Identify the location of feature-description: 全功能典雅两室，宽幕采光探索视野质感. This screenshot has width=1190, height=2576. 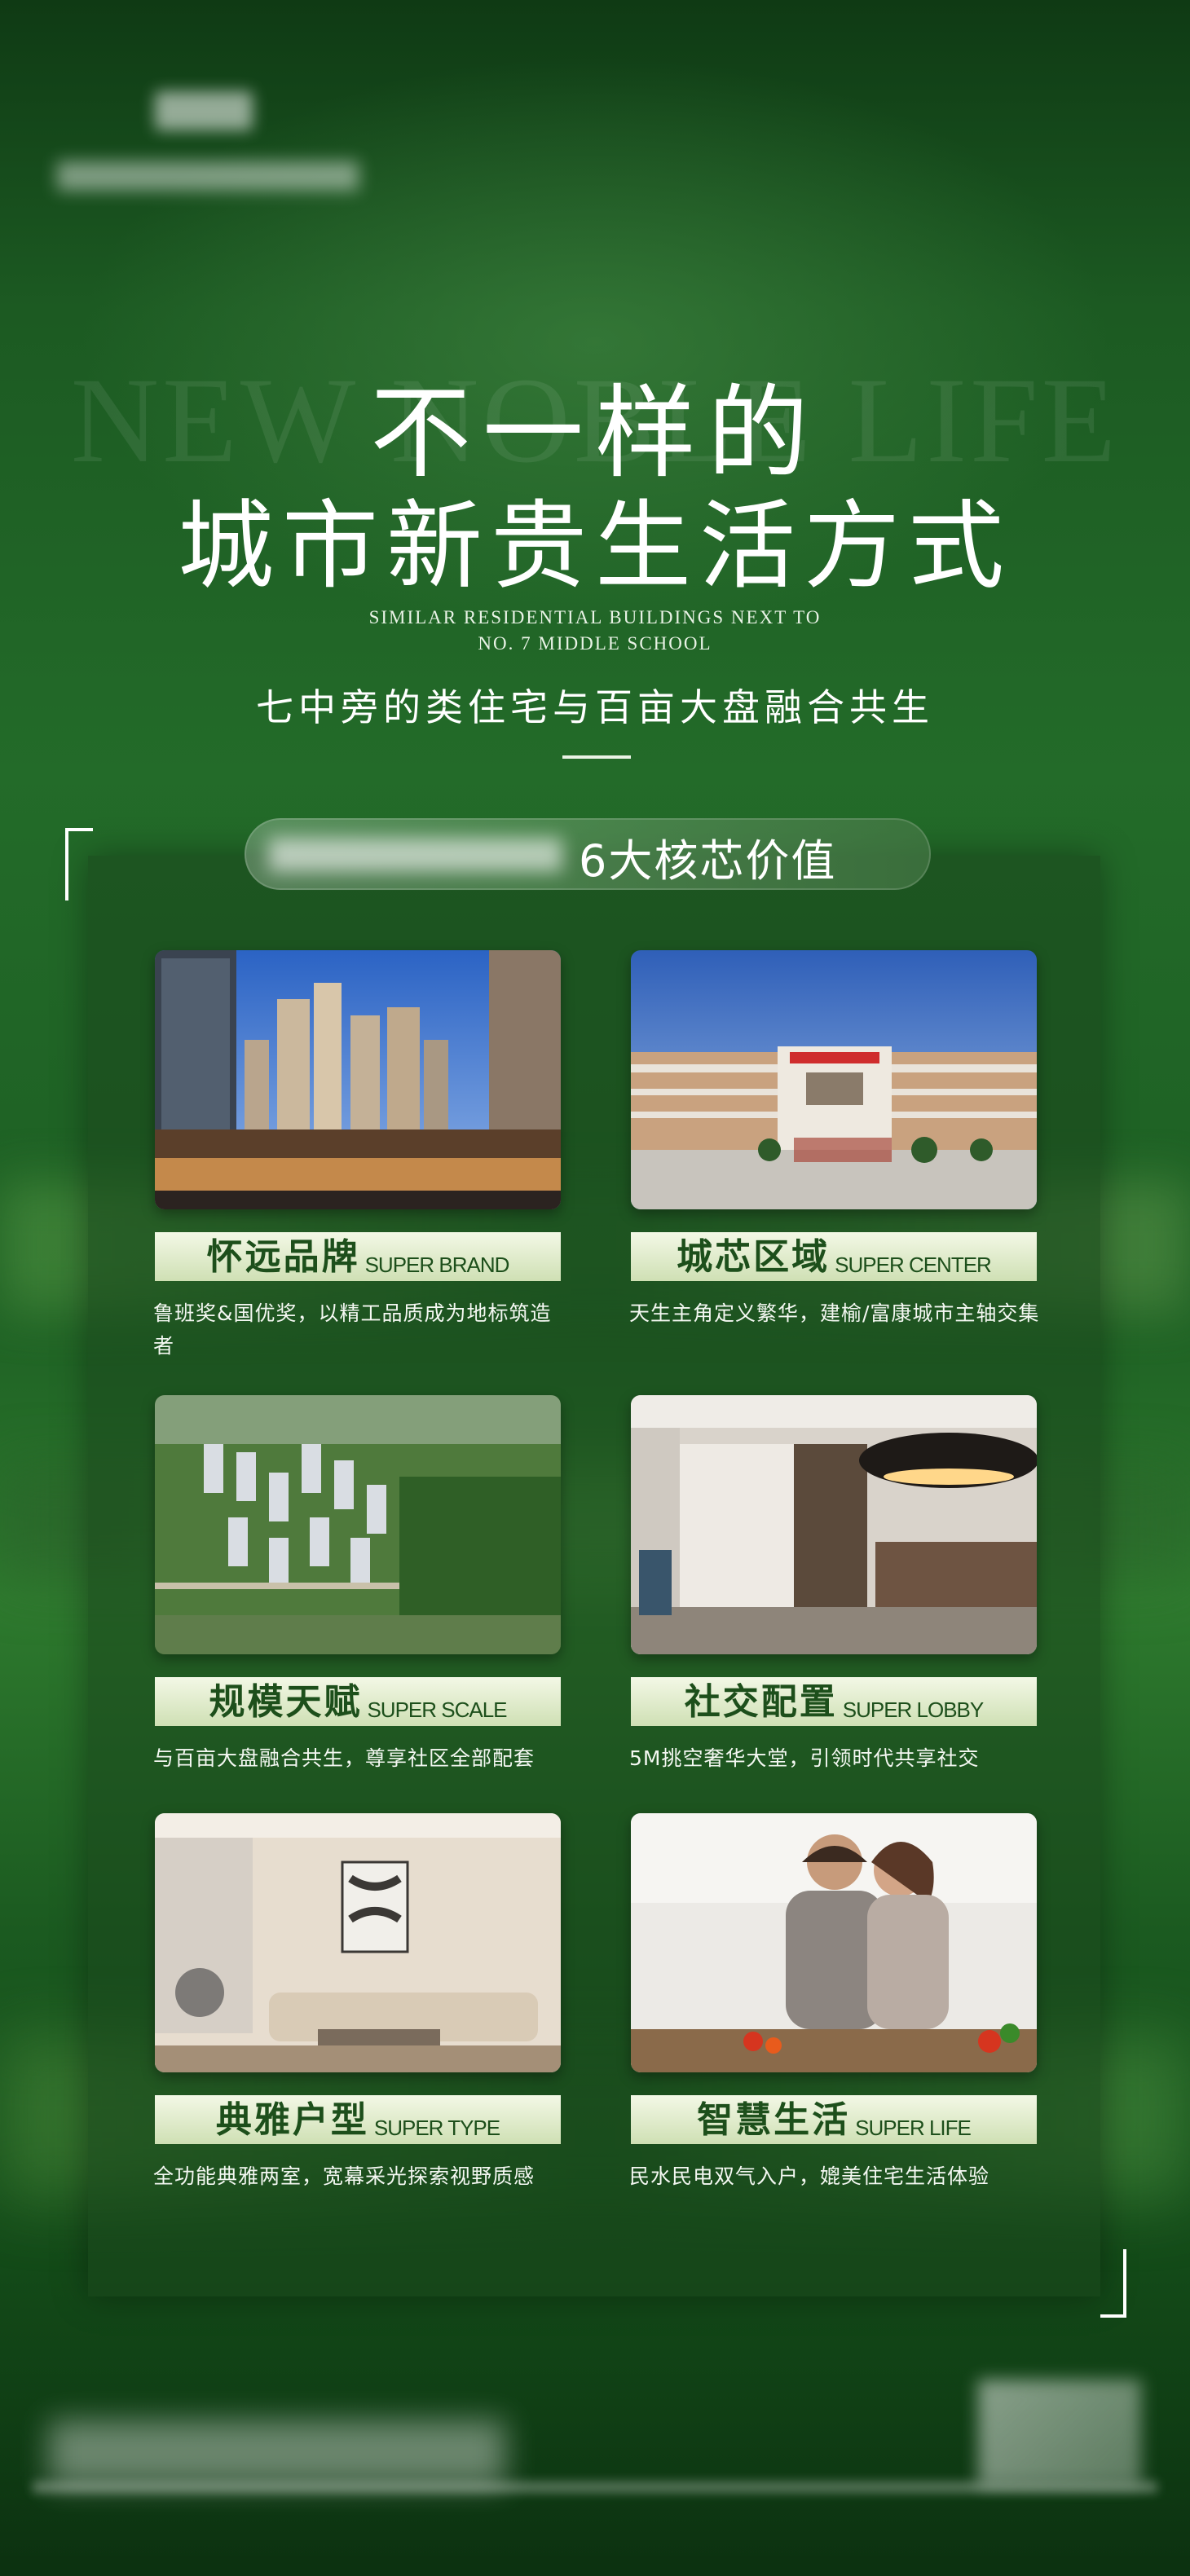
(345, 2176).